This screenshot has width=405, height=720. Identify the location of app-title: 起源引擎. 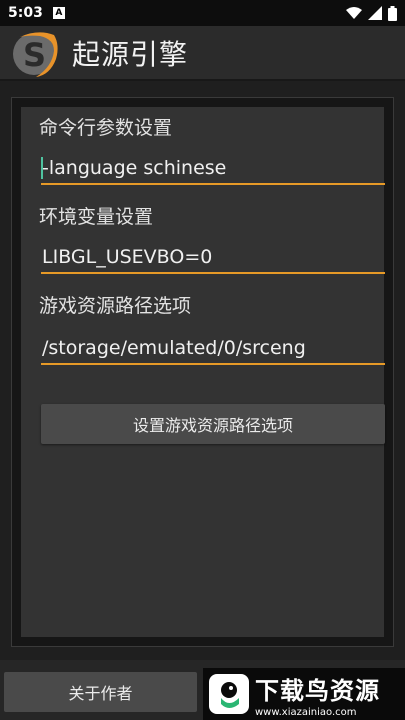
(130, 54).